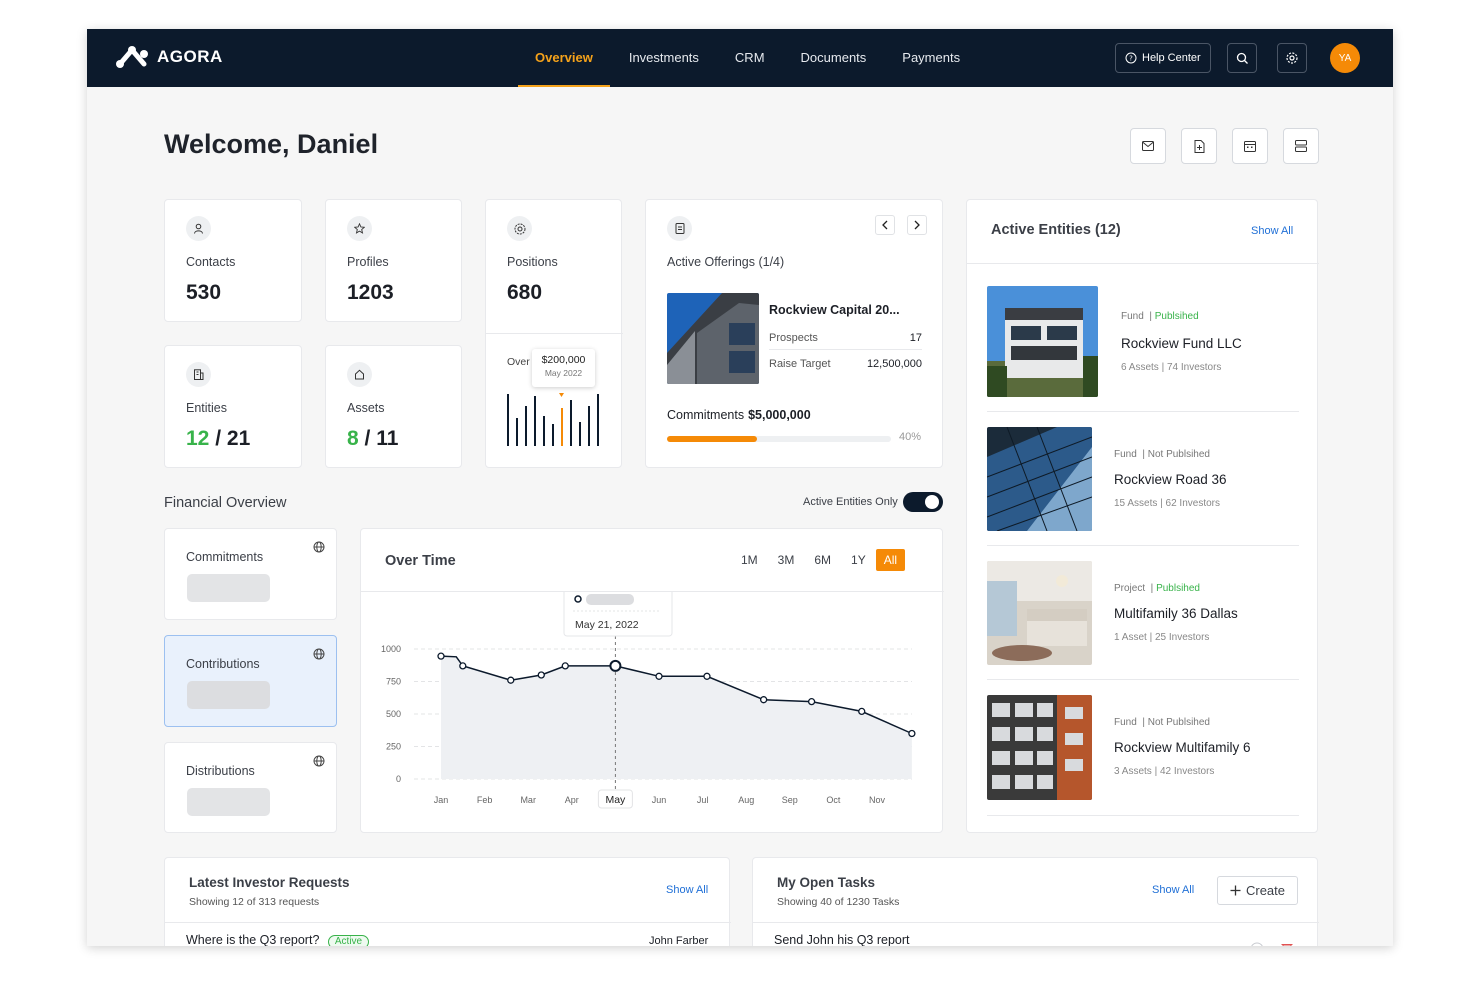  Describe the element at coordinates (1272, 231) in the screenshot. I see `active-entities-show-all: Show All` at that location.